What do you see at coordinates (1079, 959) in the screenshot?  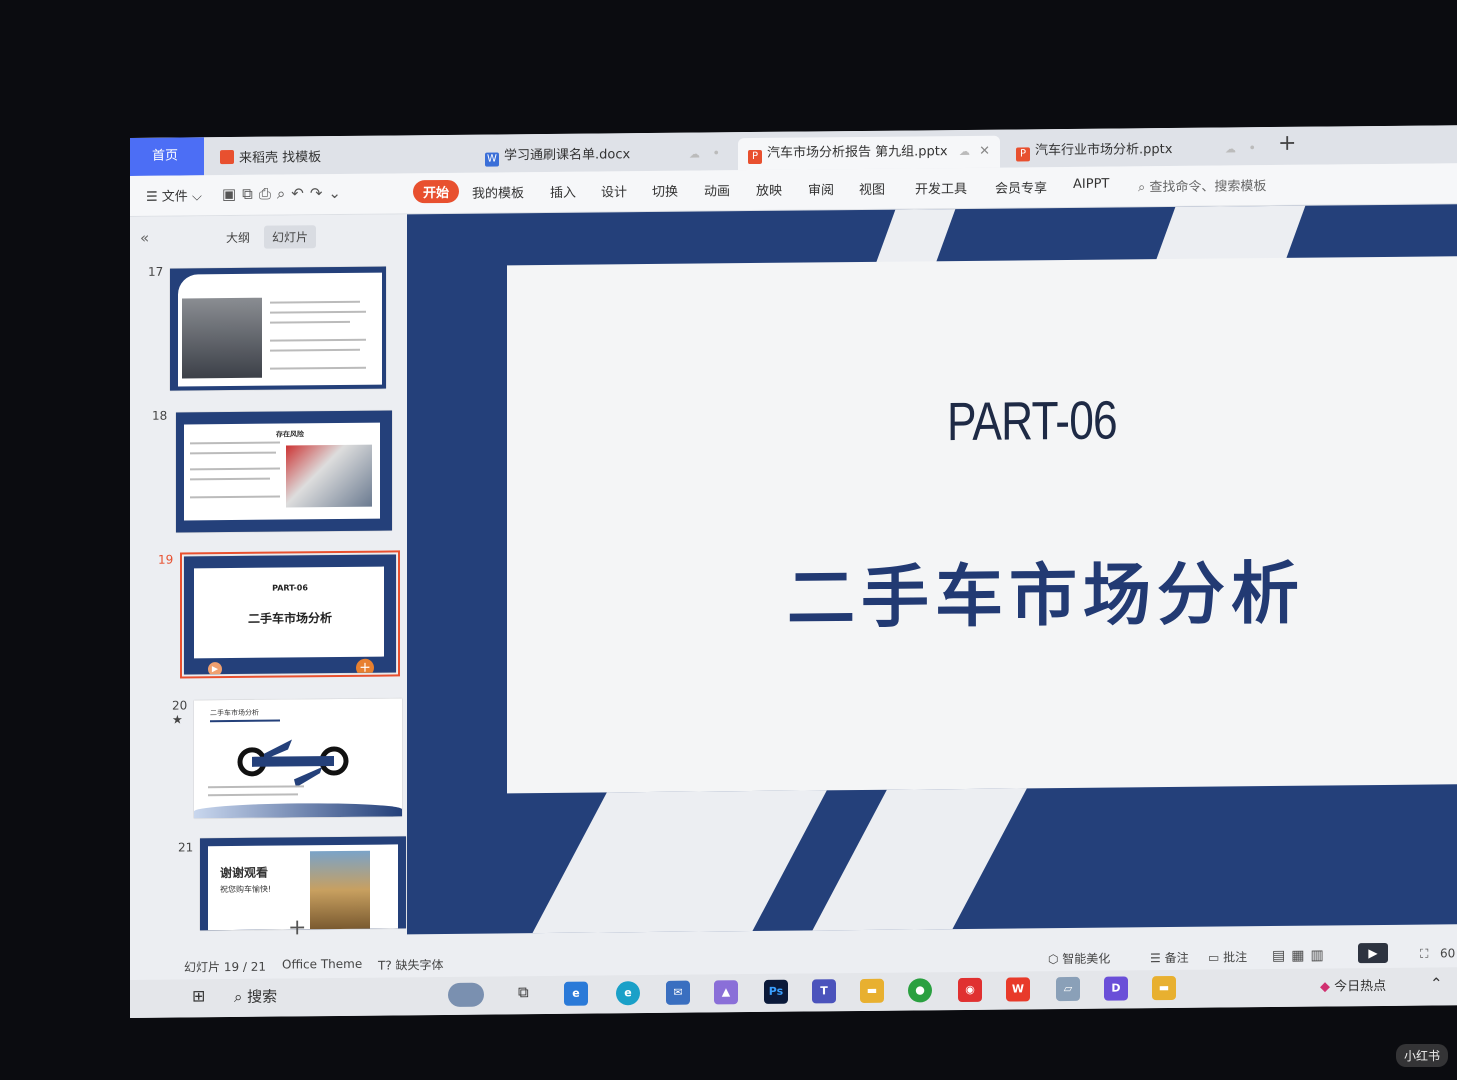 I see `beautify-button: ⬡ 智能美化` at bounding box center [1079, 959].